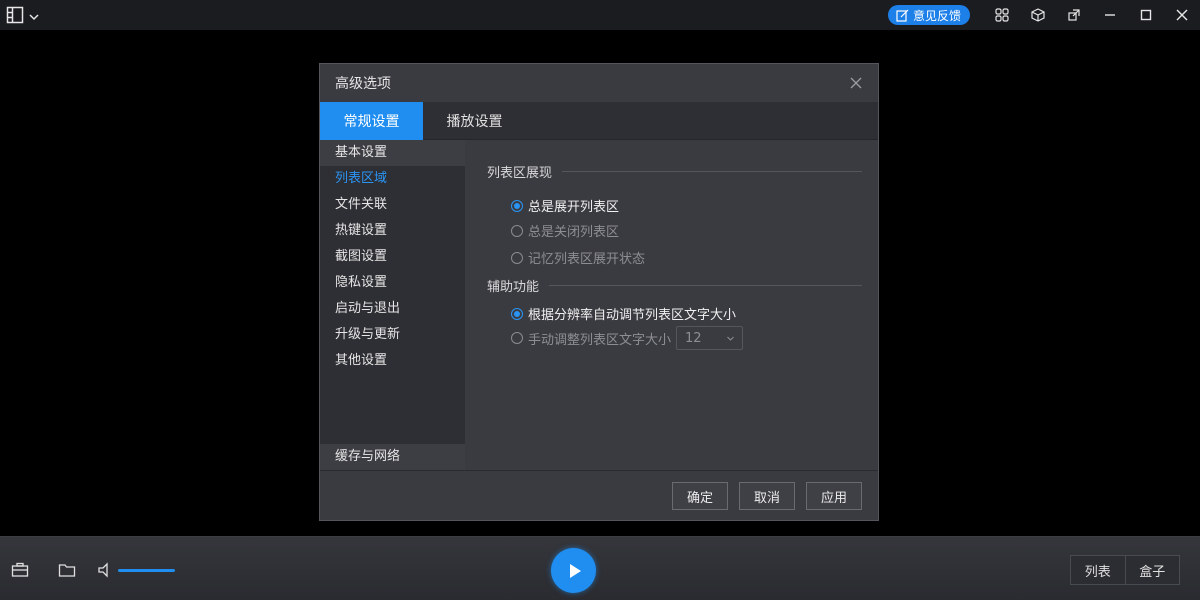 Image resolution: width=1200 pixels, height=600 pixels. What do you see at coordinates (392, 457) in the screenshot?
I see `nav-cache-network: 缓存与网络` at bounding box center [392, 457].